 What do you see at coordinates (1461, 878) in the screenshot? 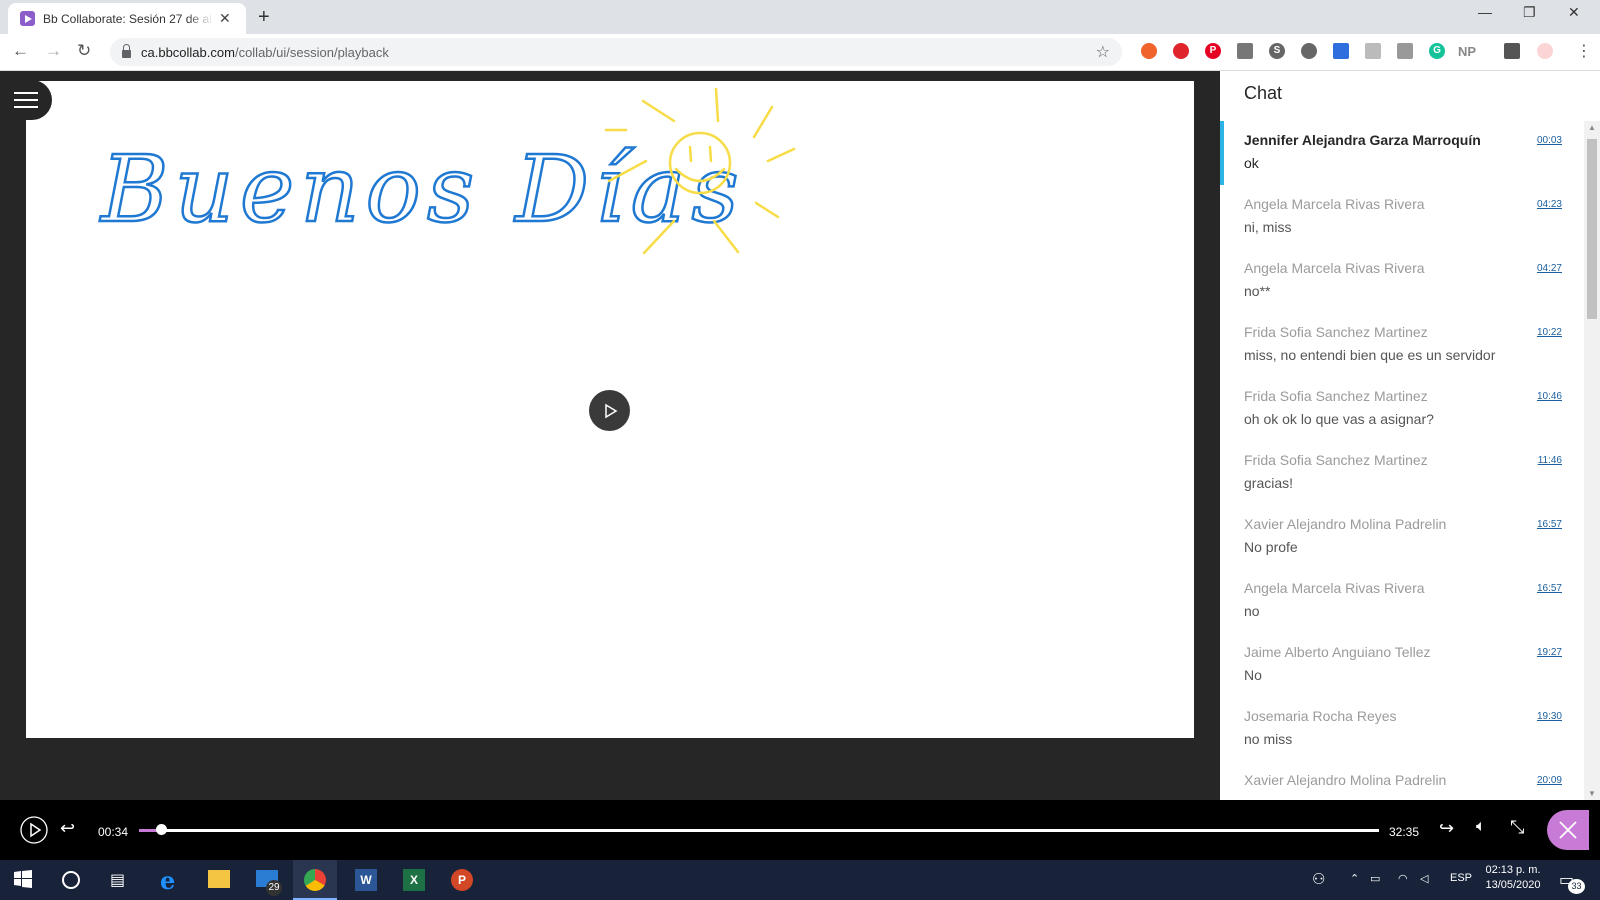
I see `language-indicator: ESP` at bounding box center [1461, 878].